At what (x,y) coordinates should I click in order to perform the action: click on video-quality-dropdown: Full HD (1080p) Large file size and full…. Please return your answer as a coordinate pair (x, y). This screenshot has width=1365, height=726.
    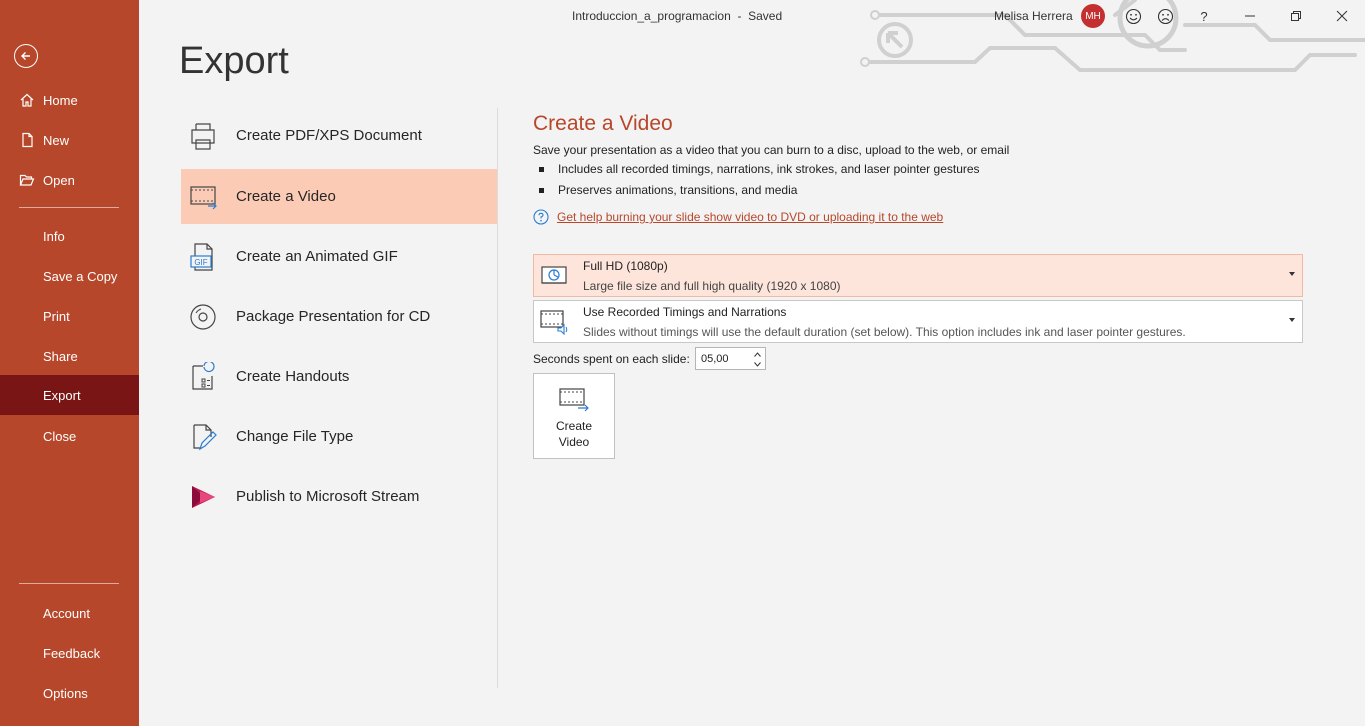
    Looking at the image, I should click on (918, 275).